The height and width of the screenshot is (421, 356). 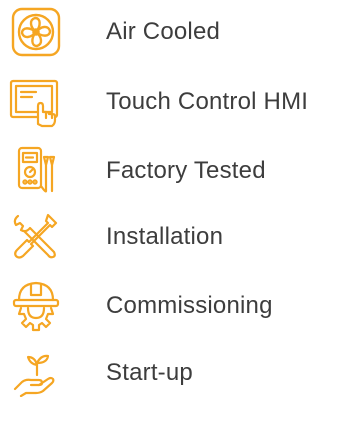 I want to click on multimeter-icon, so click(x=36, y=171).